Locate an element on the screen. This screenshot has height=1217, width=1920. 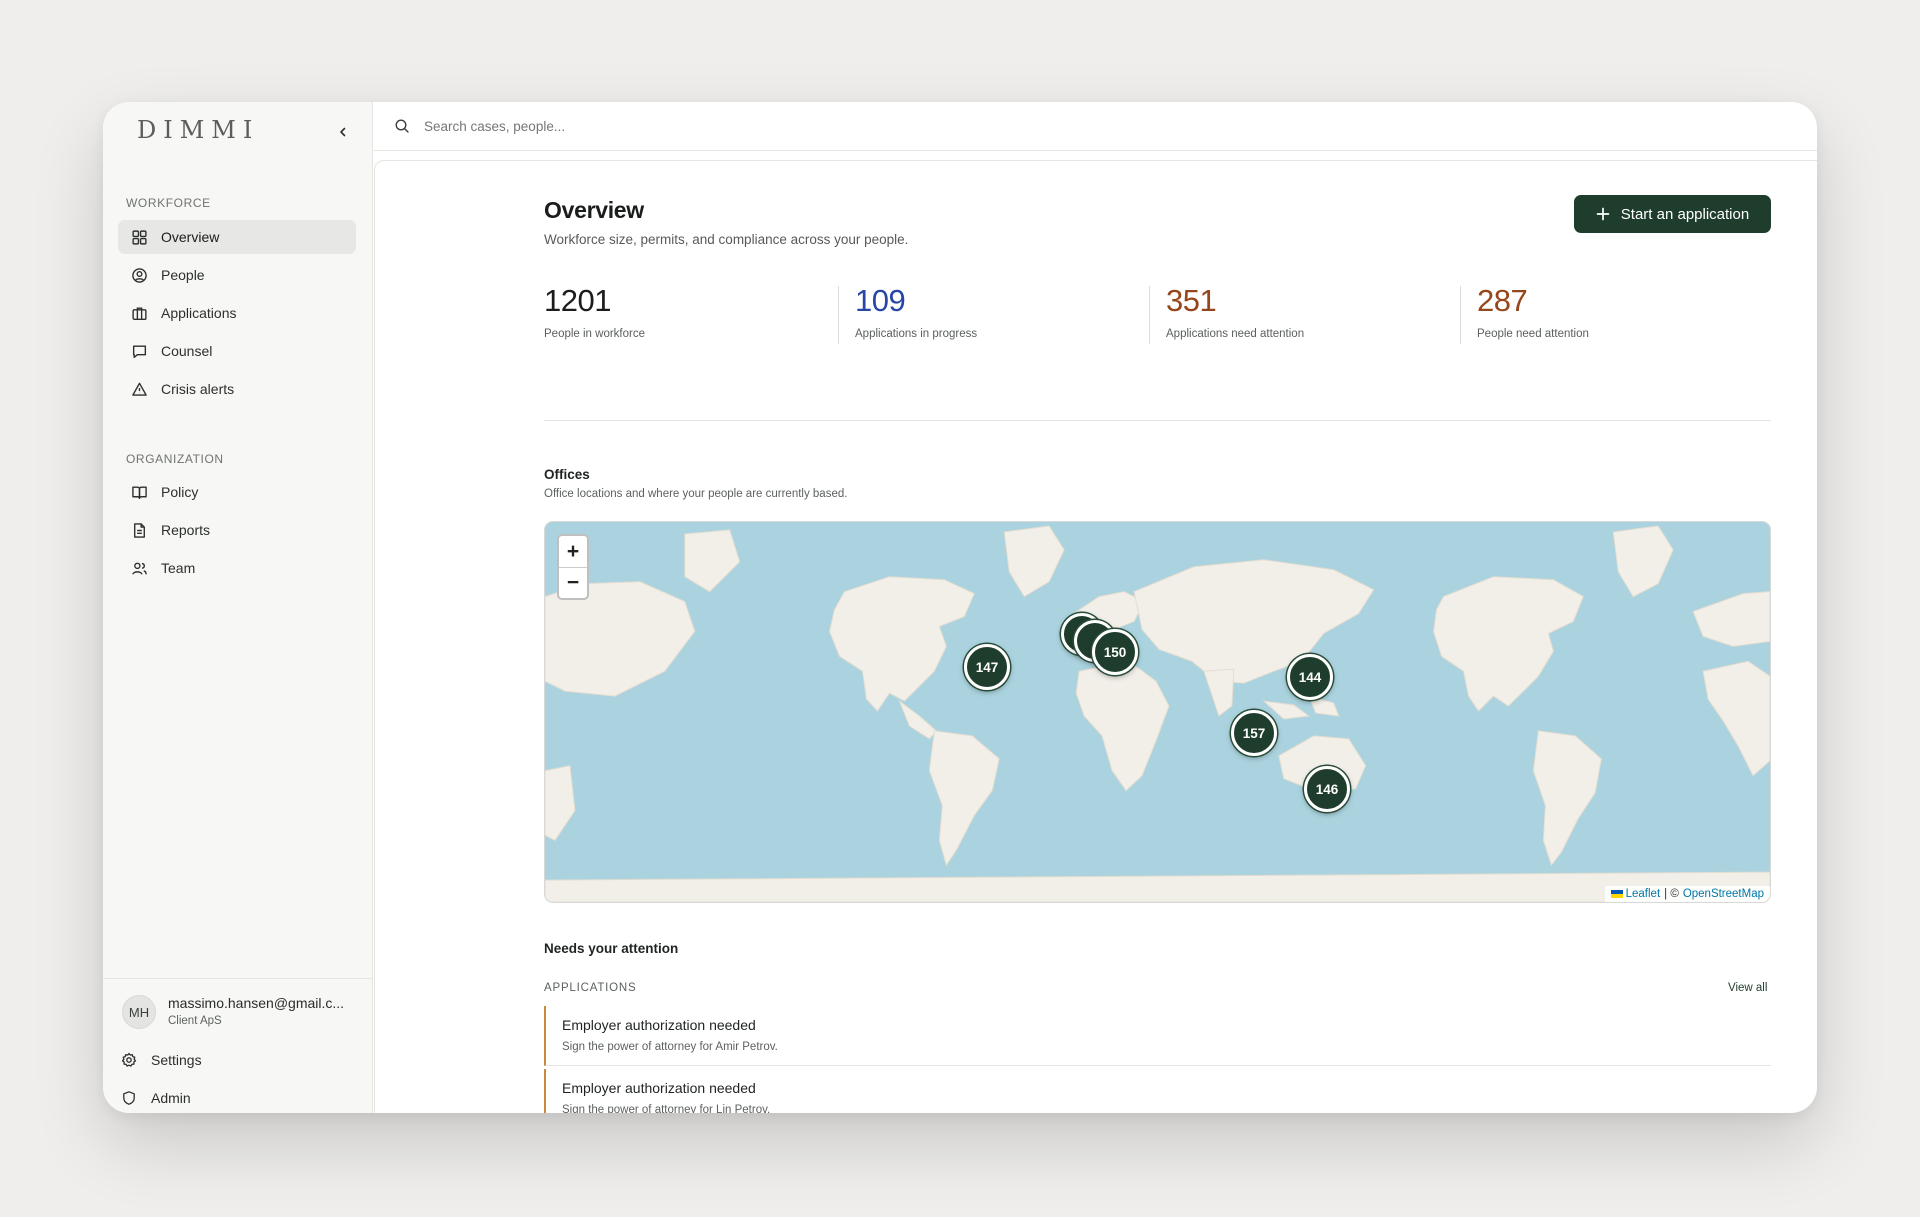
workforce-section-label: WORKFORCE is located at coordinates (168, 203).